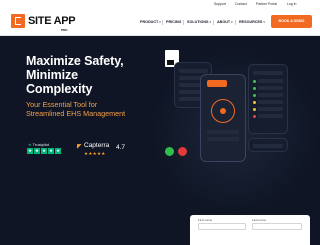  I want to click on capterra-score: 4.7, so click(121, 147).